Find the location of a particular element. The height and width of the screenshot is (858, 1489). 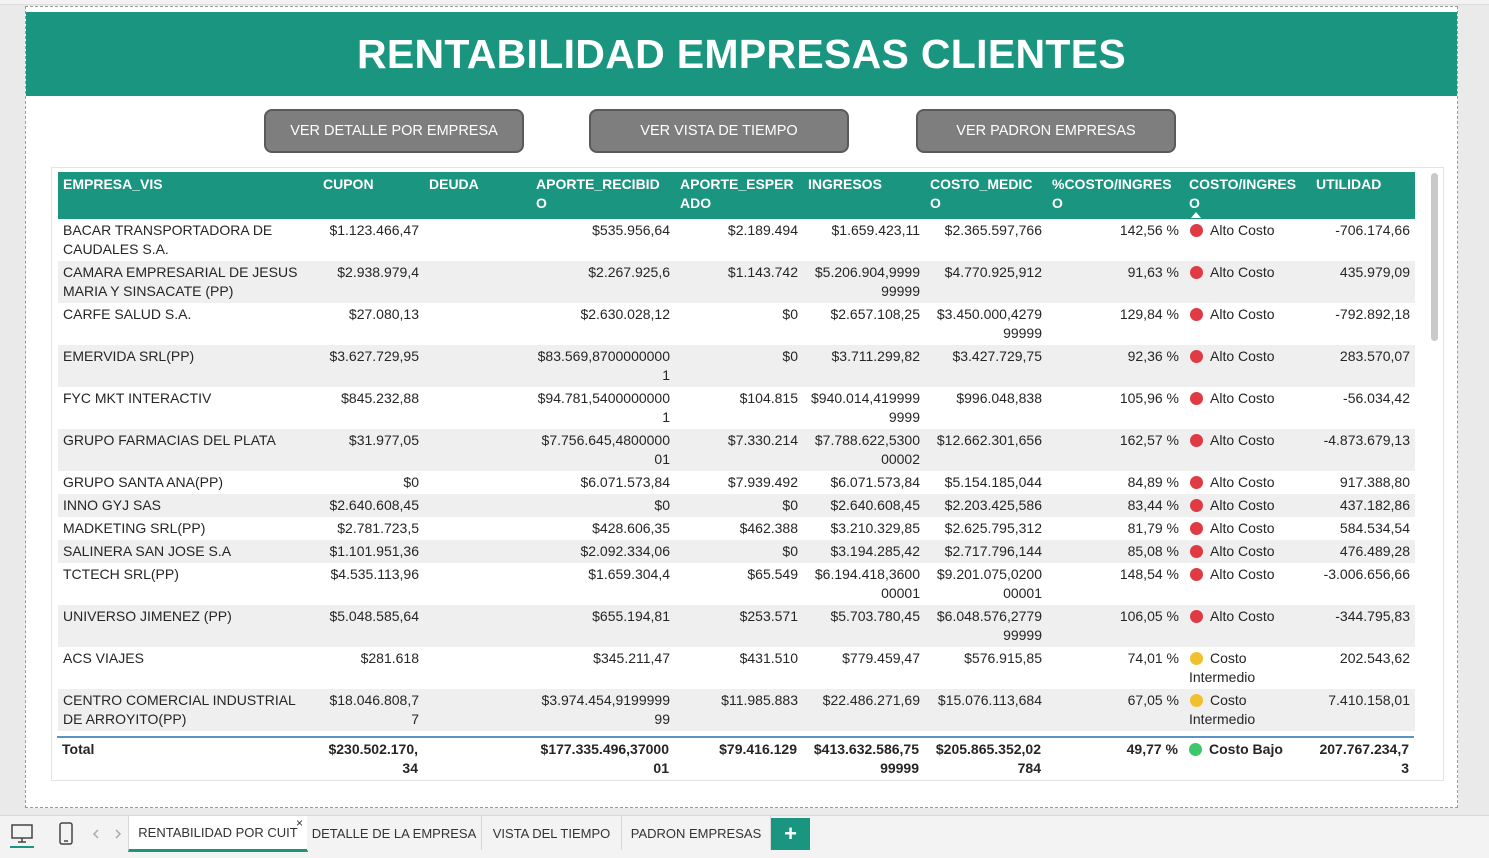

value-cell: $462.388 is located at coordinates (768, 528).